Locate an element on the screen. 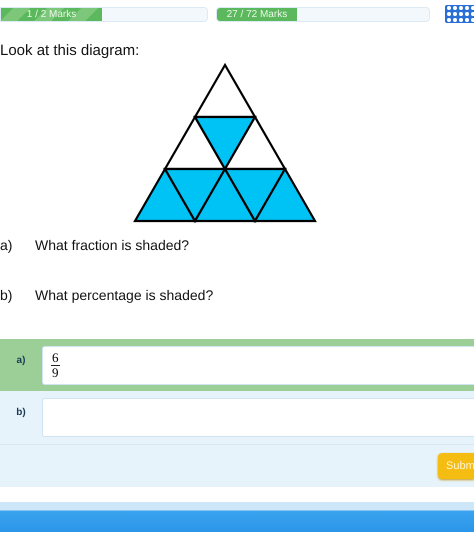  part-label: b) is located at coordinates (7, 295).